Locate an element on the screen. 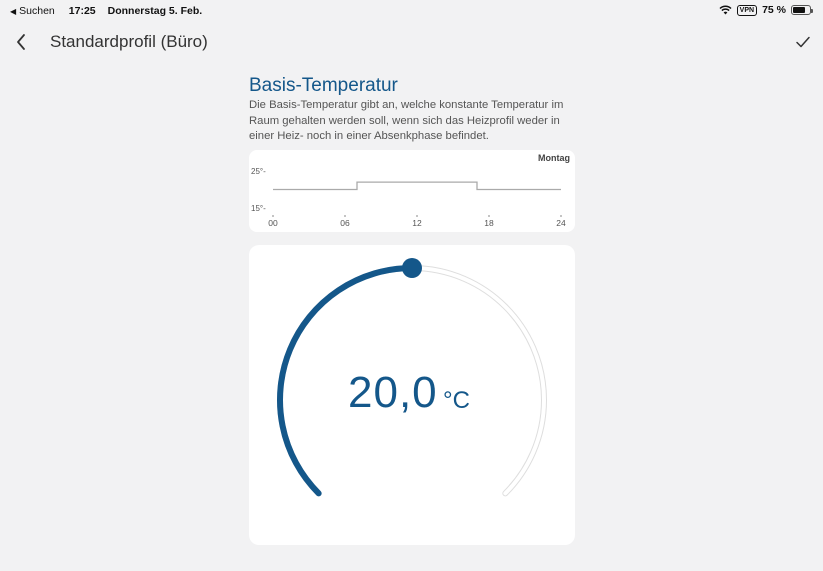  profile-x-label: 24 is located at coordinates (561, 223).